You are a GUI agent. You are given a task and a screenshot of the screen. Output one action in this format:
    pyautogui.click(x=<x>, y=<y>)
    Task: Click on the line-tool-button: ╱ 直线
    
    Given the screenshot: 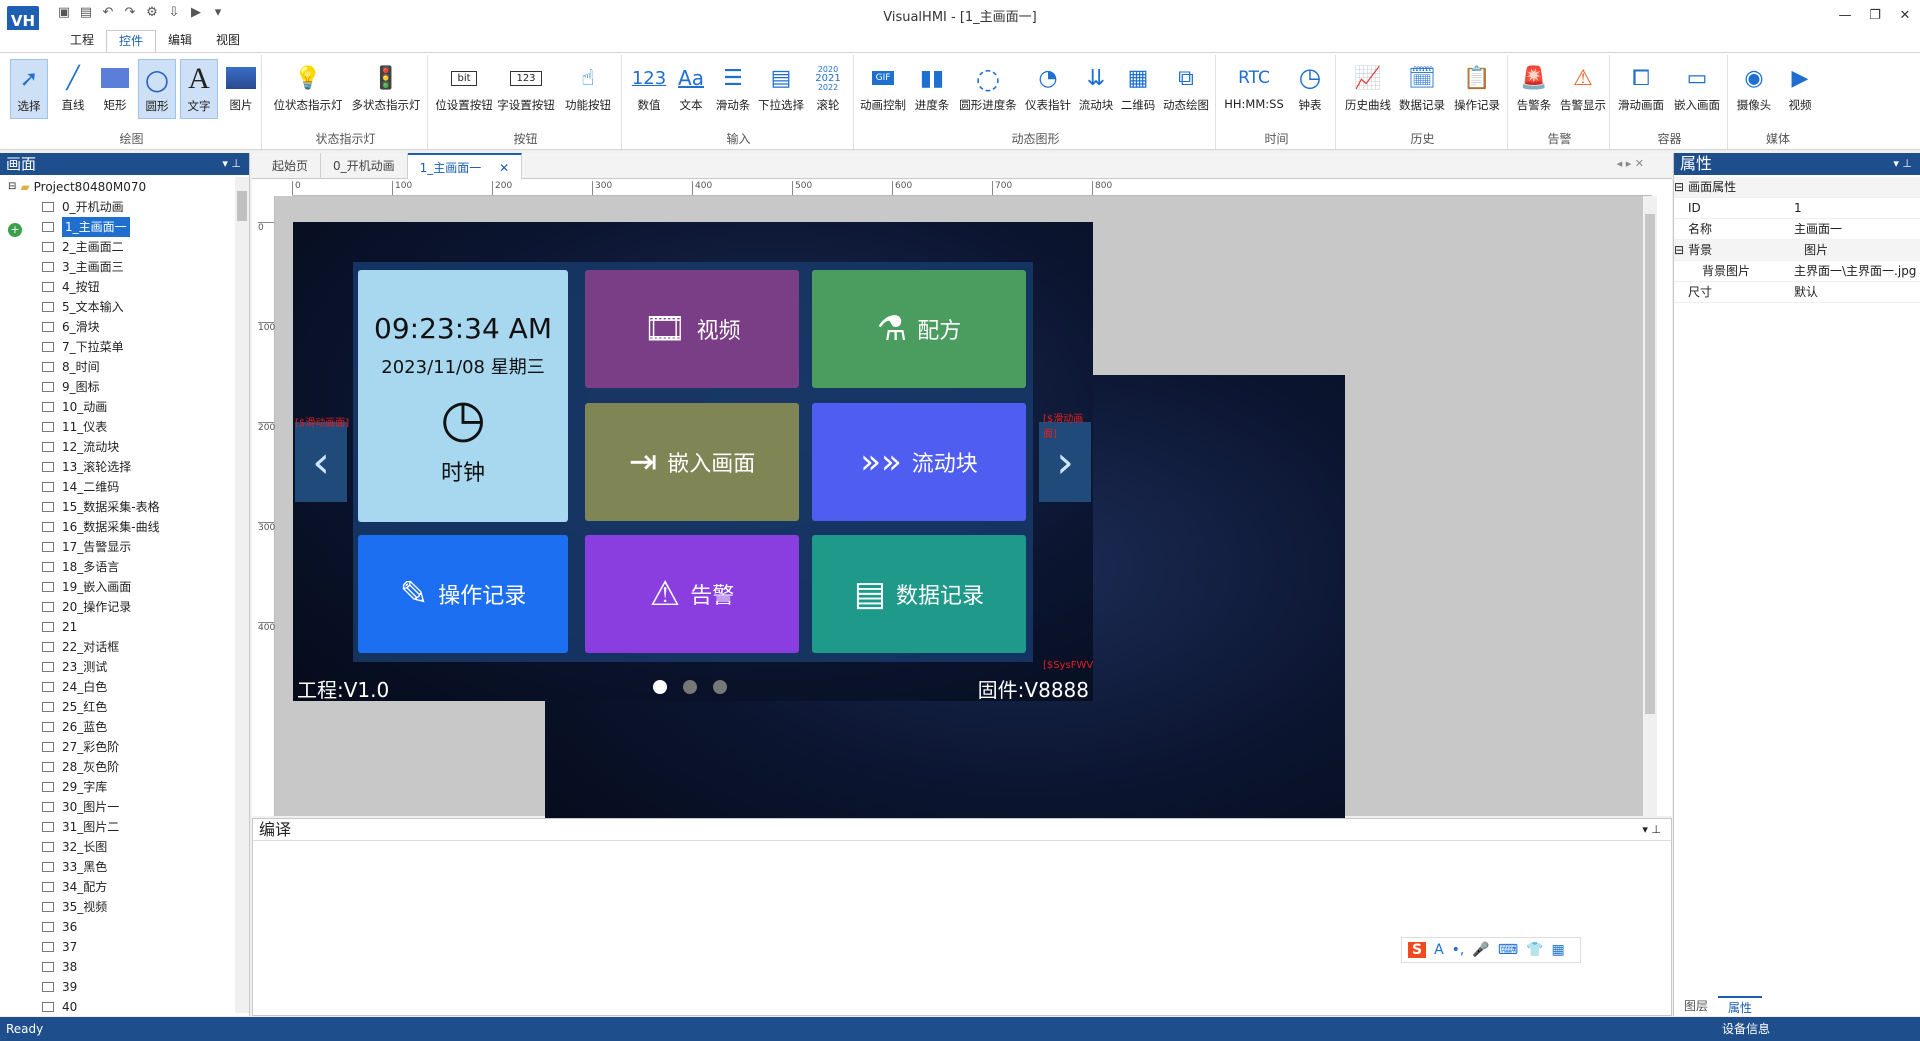 What is the action you would take?
    pyautogui.click(x=73, y=89)
    